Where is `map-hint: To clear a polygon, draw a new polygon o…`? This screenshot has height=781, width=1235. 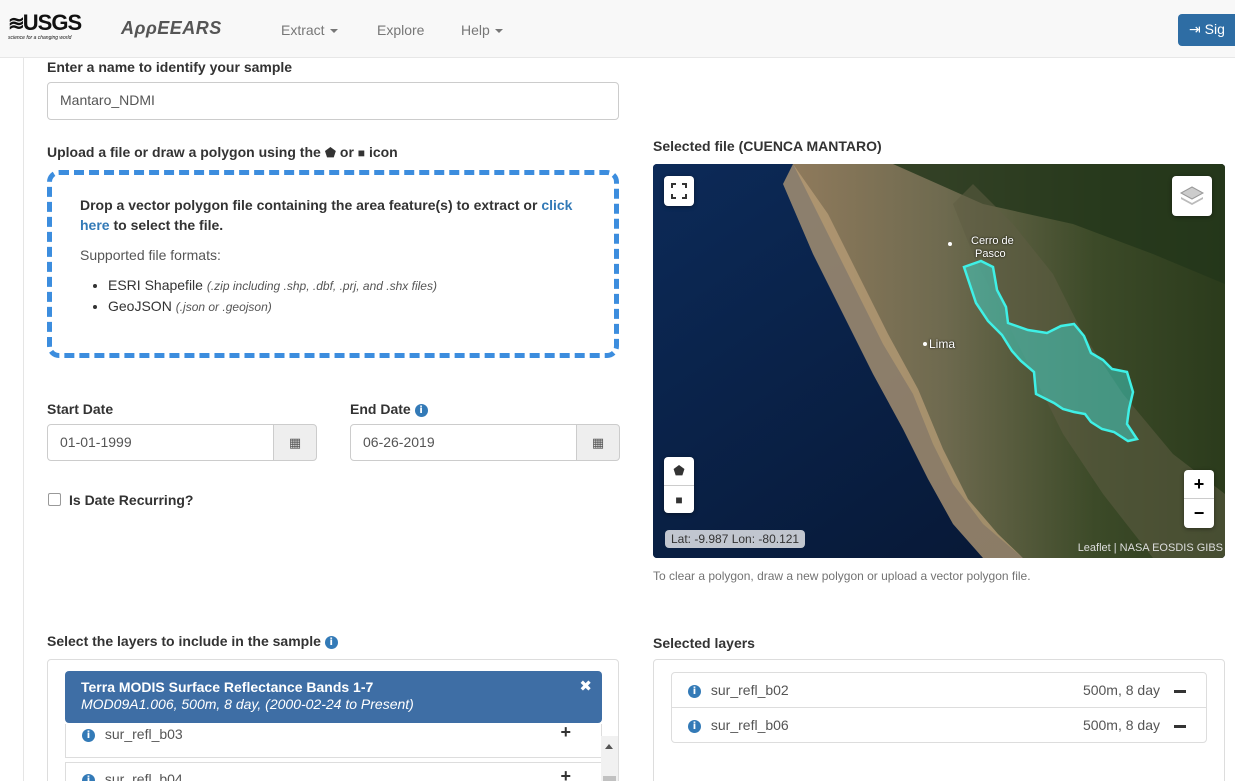 map-hint: To clear a polygon, draw a new polygon o… is located at coordinates (842, 576).